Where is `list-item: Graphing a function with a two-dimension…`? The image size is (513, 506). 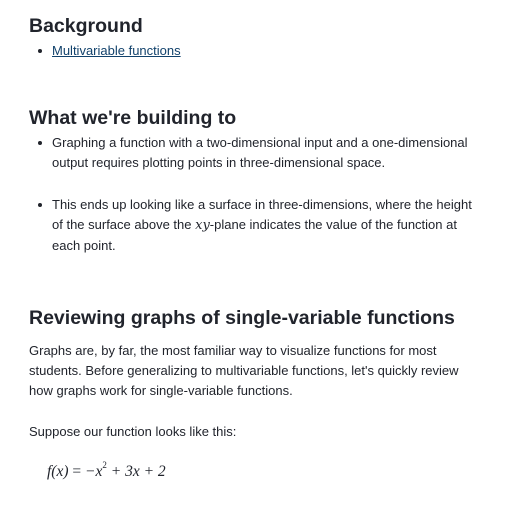
list-item: Graphing a function with a two-dimension… is located at coordinates (261, 153).